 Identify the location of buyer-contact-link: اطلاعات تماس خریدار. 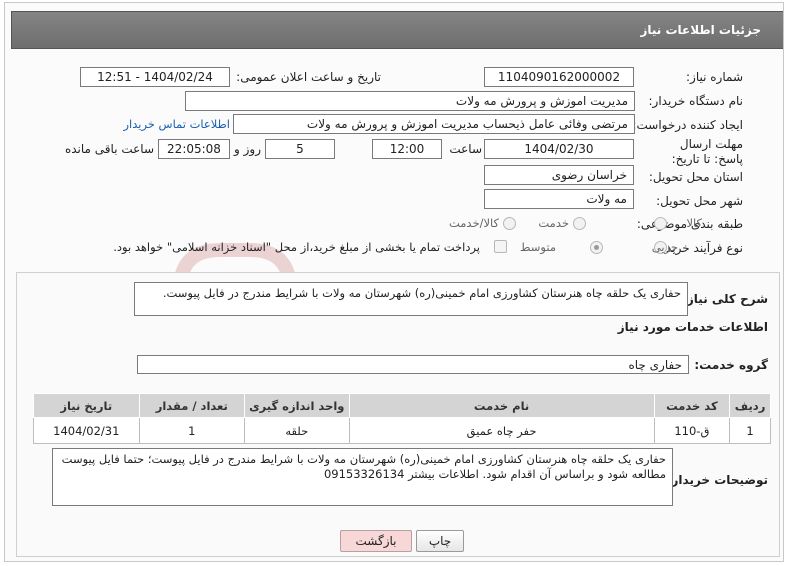
(176, 124).